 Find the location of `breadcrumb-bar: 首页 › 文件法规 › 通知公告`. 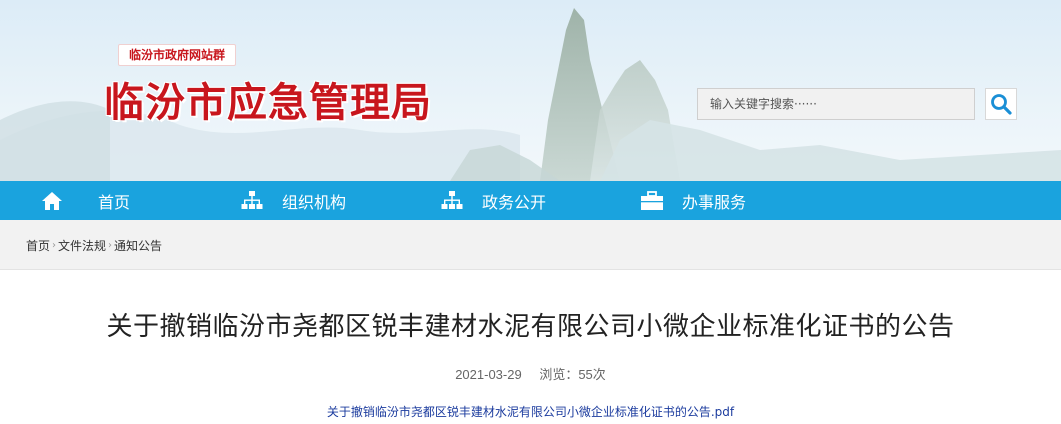

breadcrumb-bar: 首页 › 文件法规 › 通知公告 is located at coordinates (530, 245).